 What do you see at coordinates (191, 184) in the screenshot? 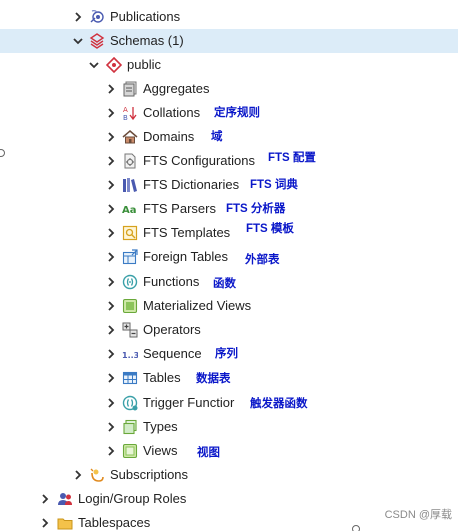
I see `tree-node-label: FTS Dictionaries` at bounding box center [191, 184].